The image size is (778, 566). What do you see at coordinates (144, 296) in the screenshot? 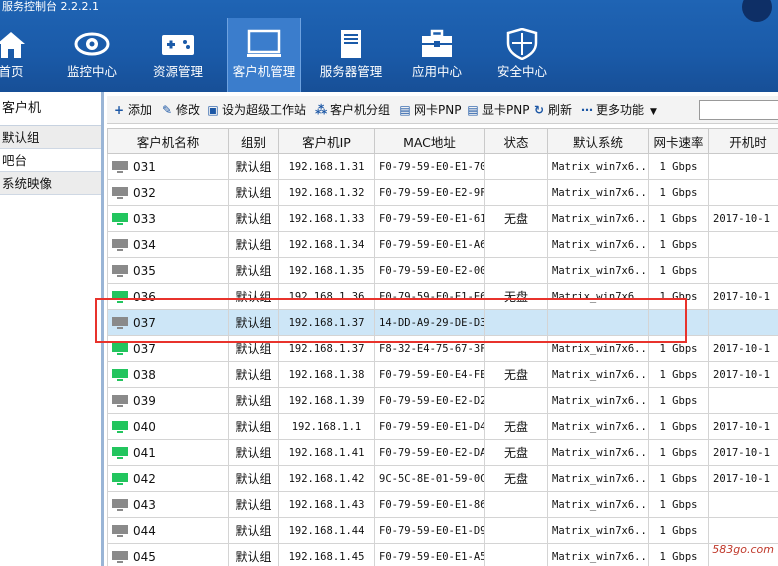
I see `client-name-text: 036` at bounding box center [144, 296].